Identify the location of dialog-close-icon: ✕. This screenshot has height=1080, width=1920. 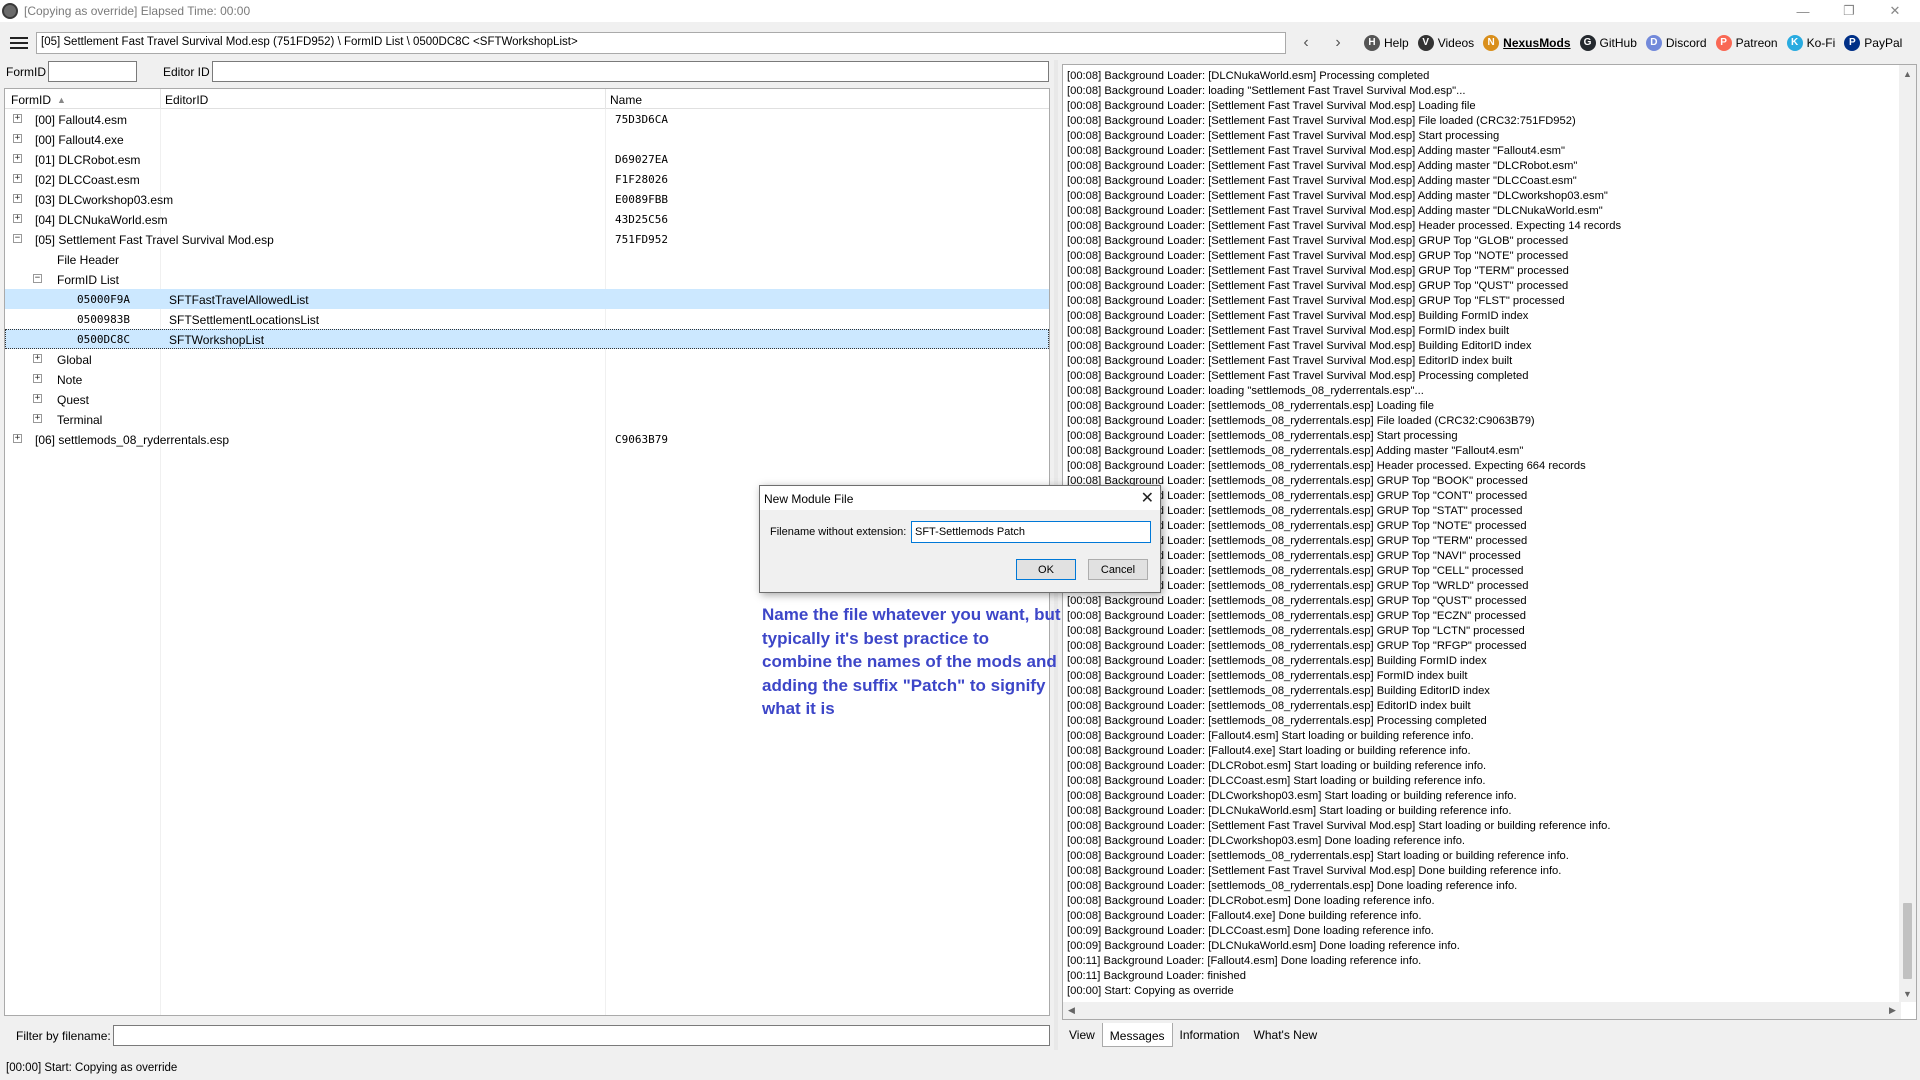
(1147, 498).